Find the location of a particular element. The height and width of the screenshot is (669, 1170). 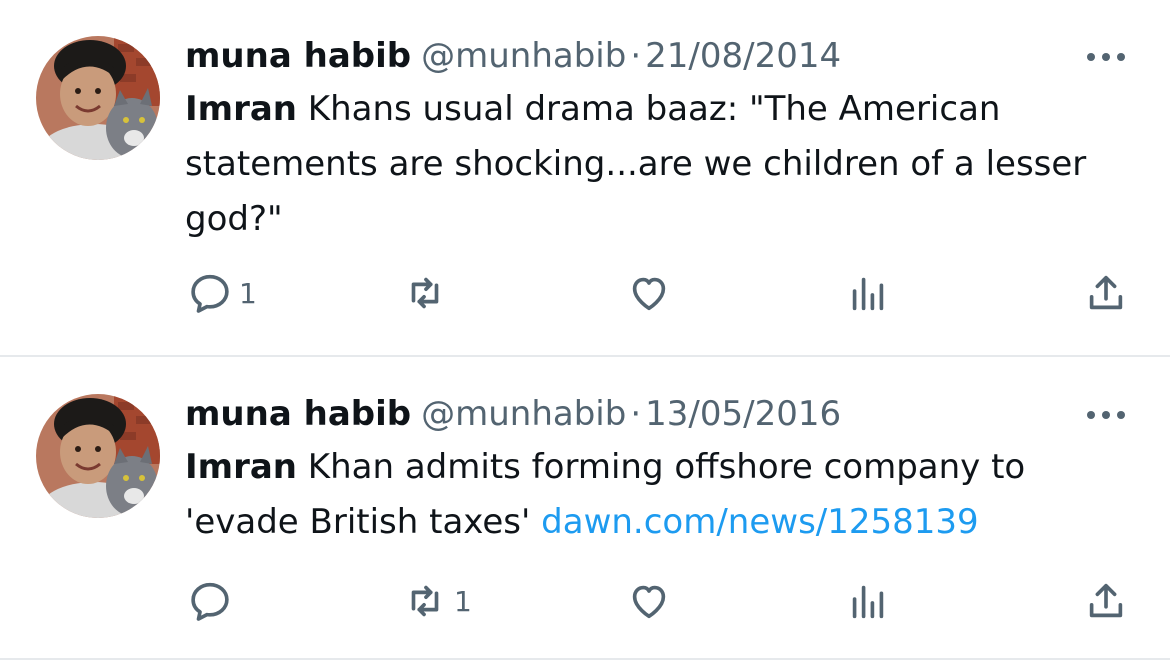

reply-count: 1 is located at coordinates (248, 293).